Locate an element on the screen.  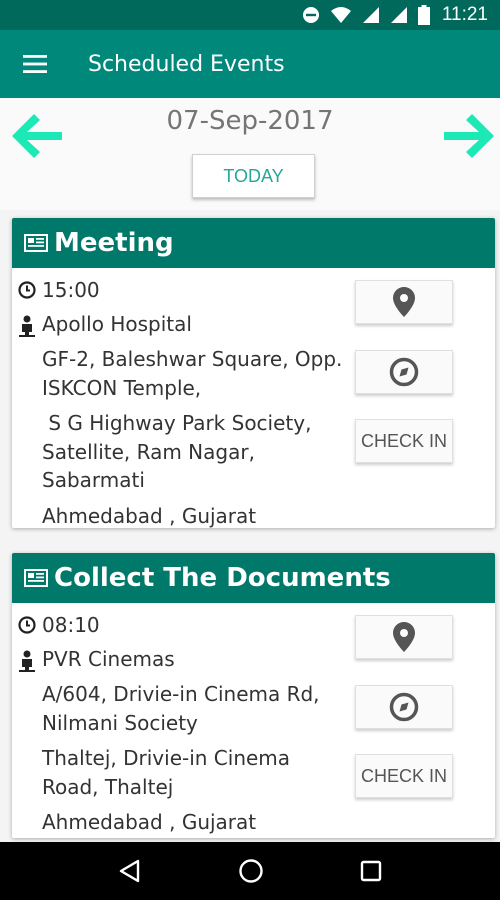
status-time: 11:21 is located at coordinates (464, 14).